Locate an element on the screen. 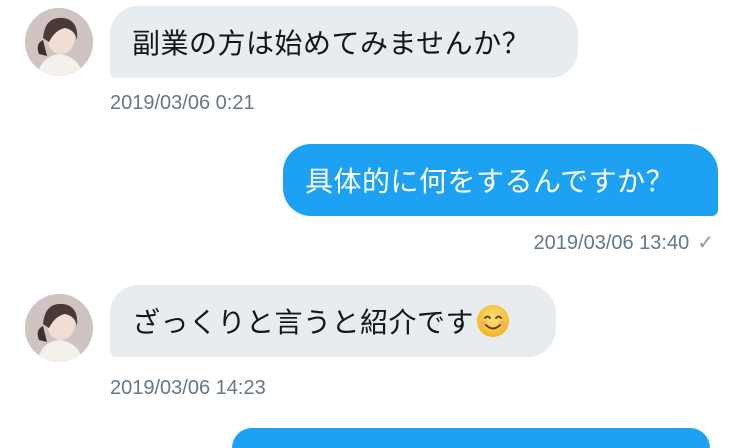 The width and height of the screenshot is (750, 448). message-text: ざっくりと言うと紹介です is located at coordinates (303, 322).